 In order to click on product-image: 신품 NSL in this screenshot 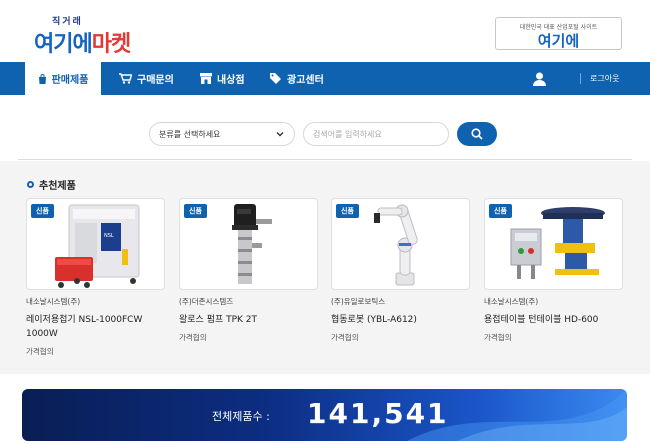, I will do `click(95, 244)`.